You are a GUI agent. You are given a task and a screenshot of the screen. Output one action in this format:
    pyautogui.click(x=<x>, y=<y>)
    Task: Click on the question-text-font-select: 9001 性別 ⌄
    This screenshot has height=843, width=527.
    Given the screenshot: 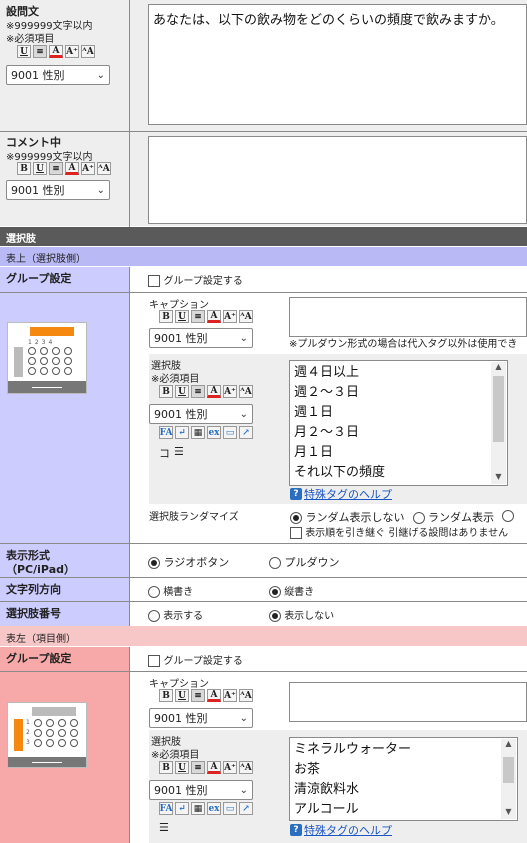 What is the action you would take?
    pyautogui.click(x=58, y=75)
    